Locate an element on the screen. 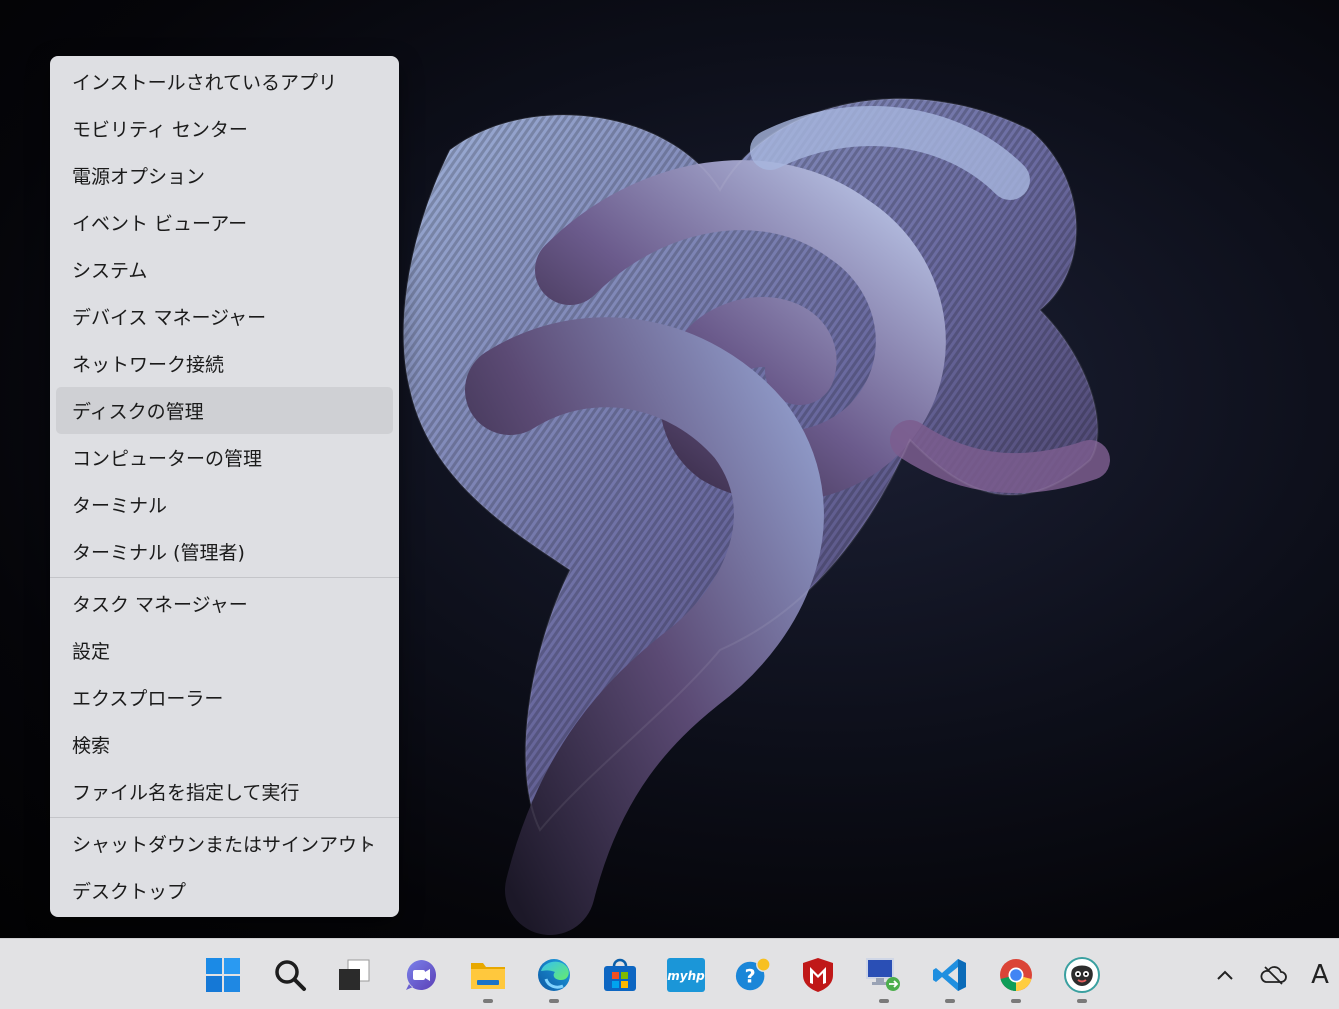 The image size is (1339, 1009). menu-item: 電源オプション is located at coordinates (224, 175).